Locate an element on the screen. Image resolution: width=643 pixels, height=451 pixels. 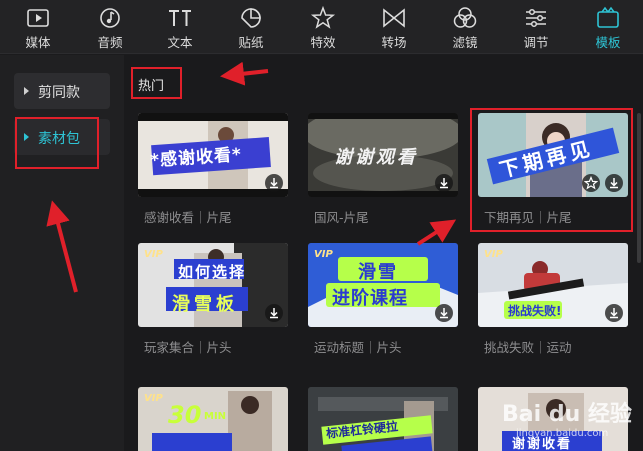
watermark-url: jingyan.baidu.com is located at coordinates (562, 433).